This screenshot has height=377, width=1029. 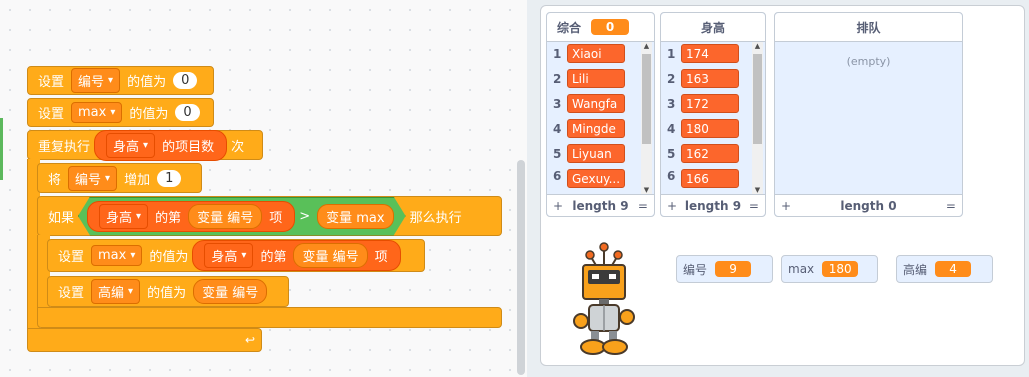 I want to click on list-item: 2 163, so click(x=703, y=78).